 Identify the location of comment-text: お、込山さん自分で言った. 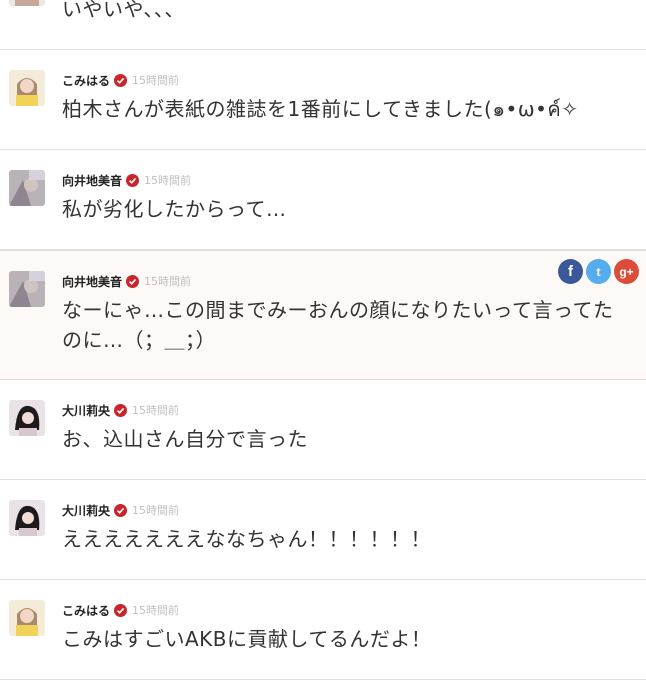
(185, 439).